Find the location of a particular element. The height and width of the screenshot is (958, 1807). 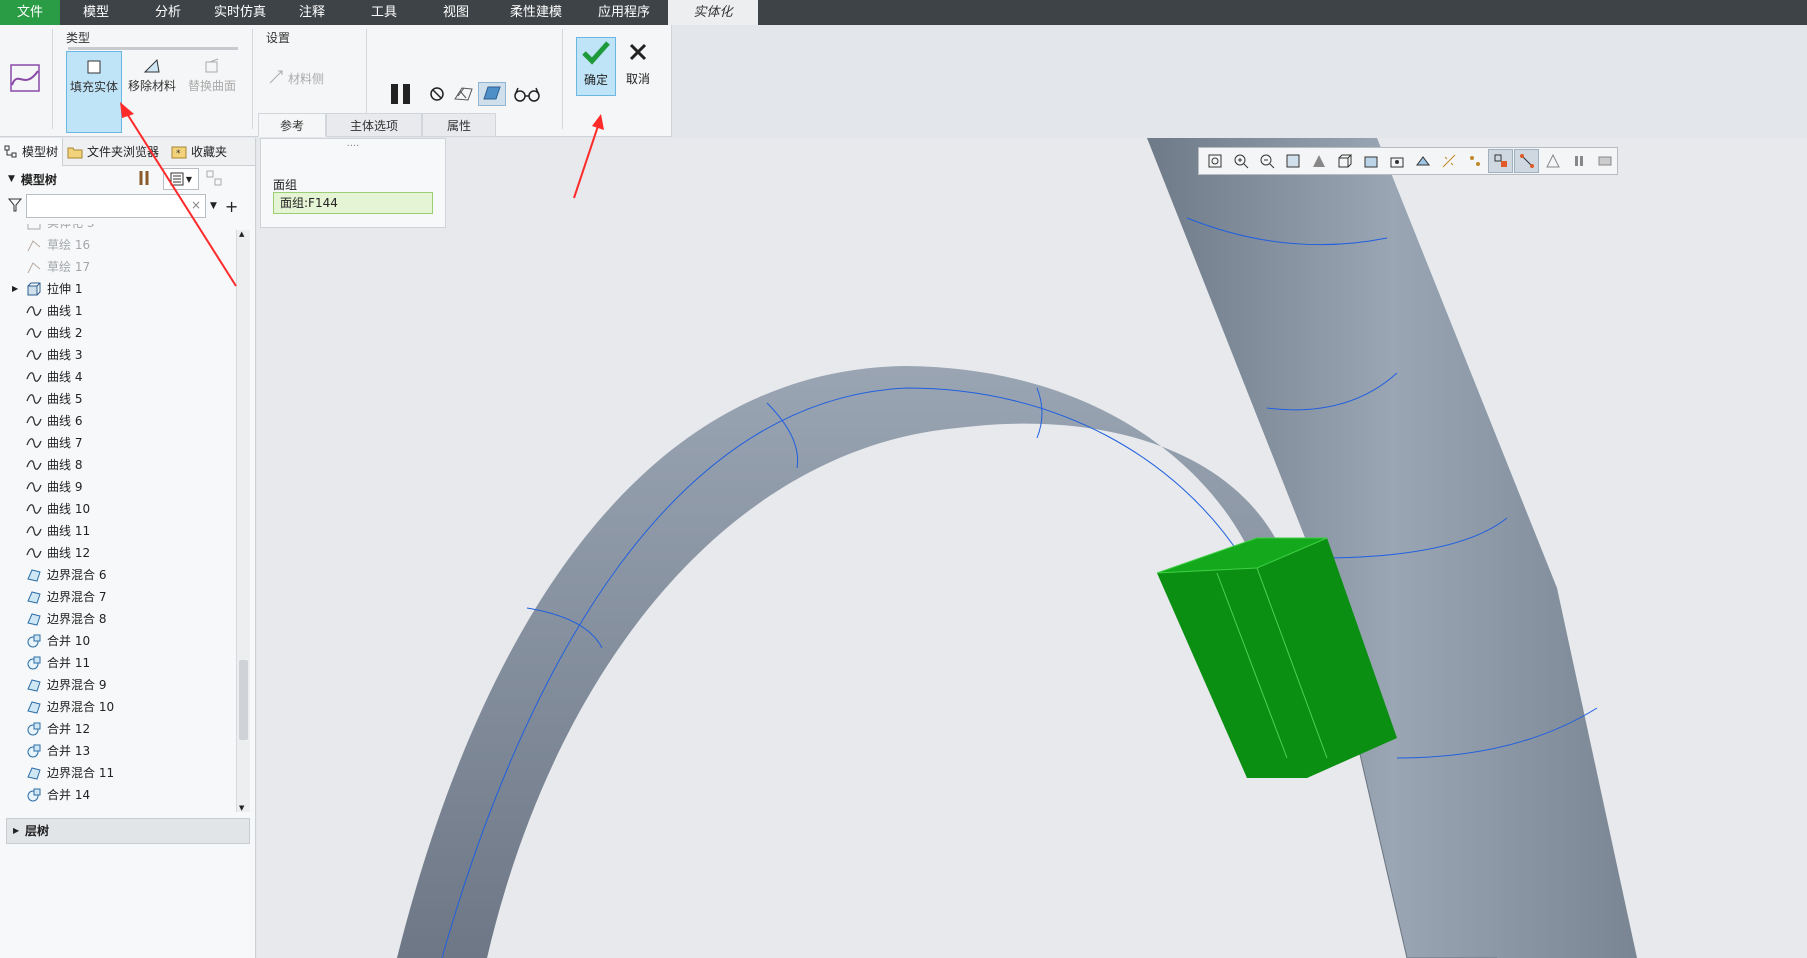

arrowhead-ok is located at coordinates (598, 122).